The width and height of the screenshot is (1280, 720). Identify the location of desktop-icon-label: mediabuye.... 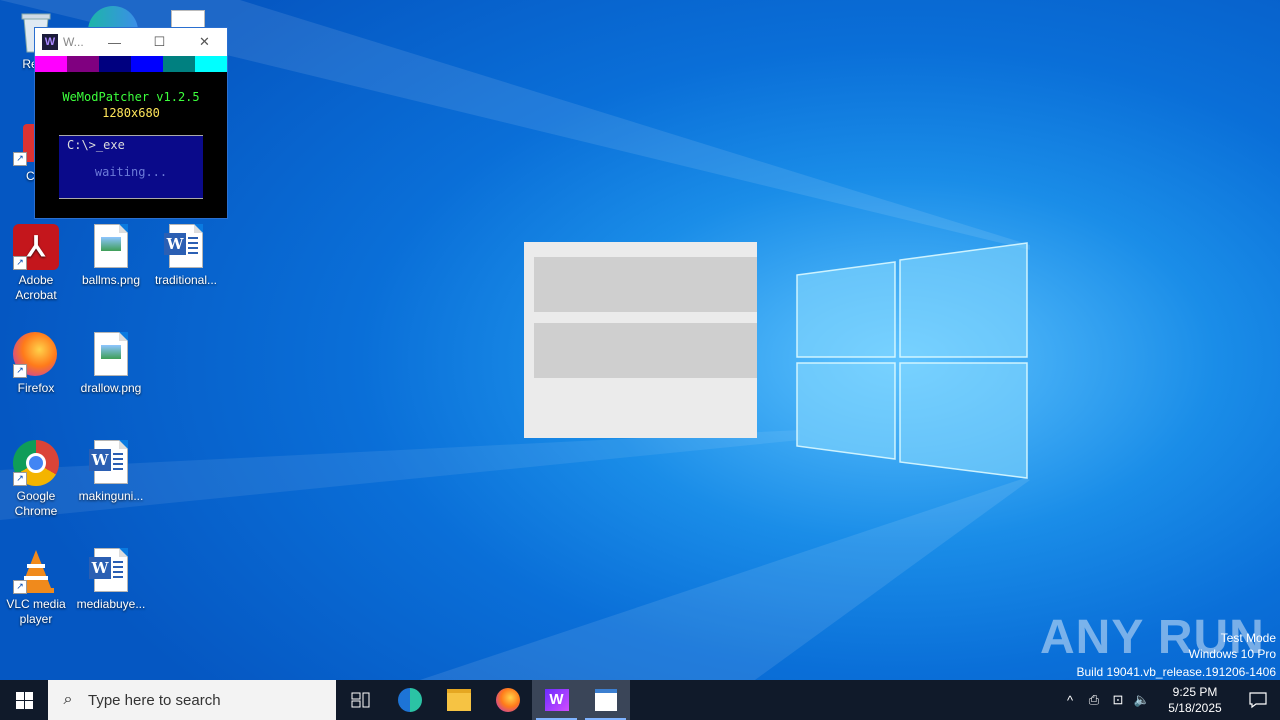
(111, 604).